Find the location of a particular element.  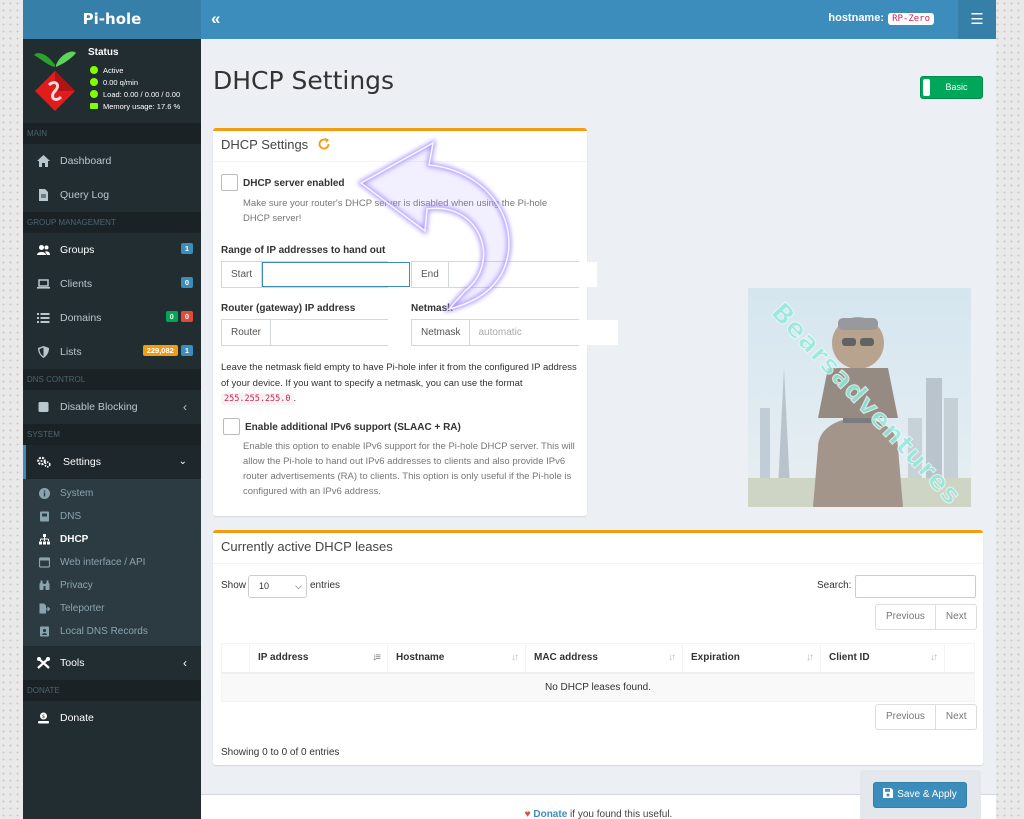

col-mac-address: MAC address ↓↑ is located at coordinates (604, 658).